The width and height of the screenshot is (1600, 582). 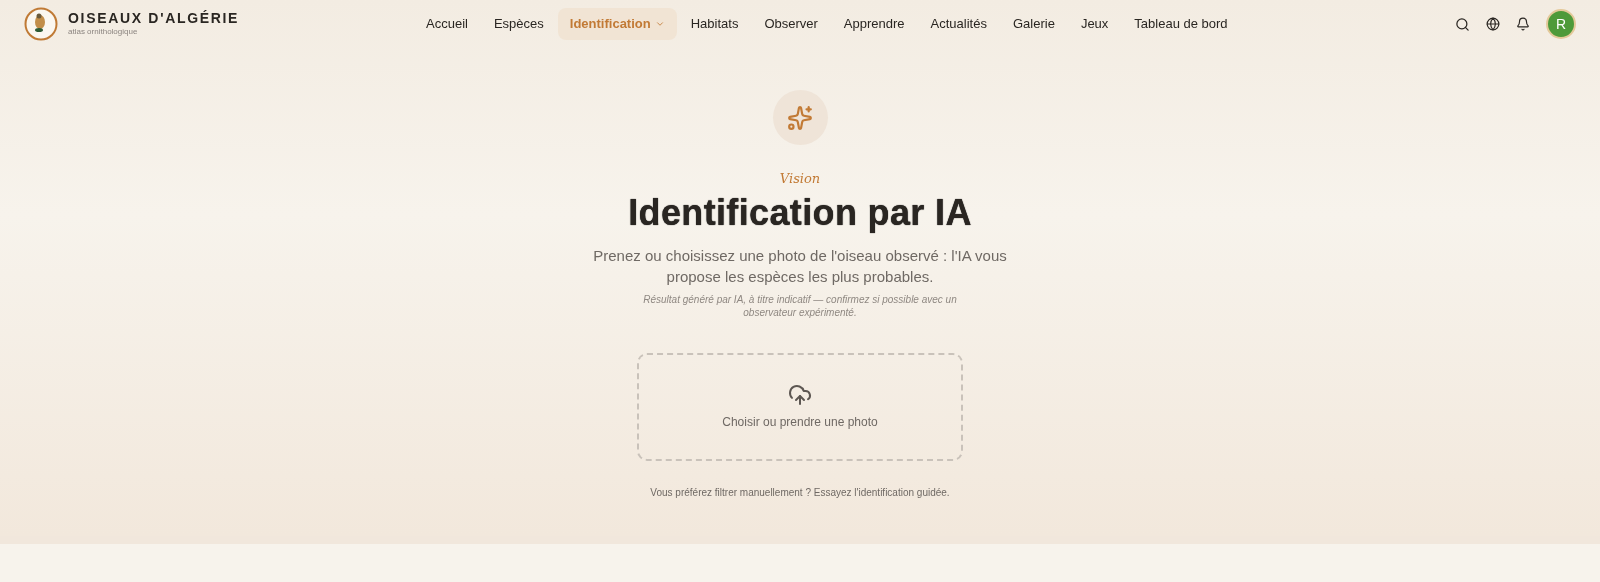 What do you see at coordinates (800, 117) in the screenshot?
I see `sparkles-icon` at bounding box center [800, 117].